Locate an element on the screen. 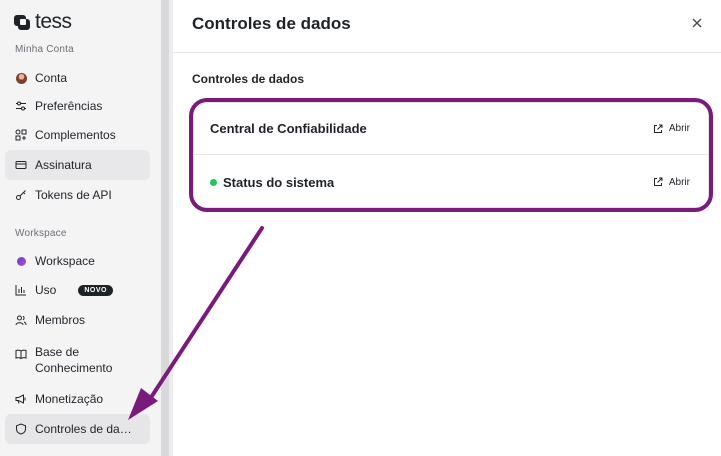 Image resolution: width=721 pixels, height=456 pixels. close-icon is located at coordinates (697, 23).